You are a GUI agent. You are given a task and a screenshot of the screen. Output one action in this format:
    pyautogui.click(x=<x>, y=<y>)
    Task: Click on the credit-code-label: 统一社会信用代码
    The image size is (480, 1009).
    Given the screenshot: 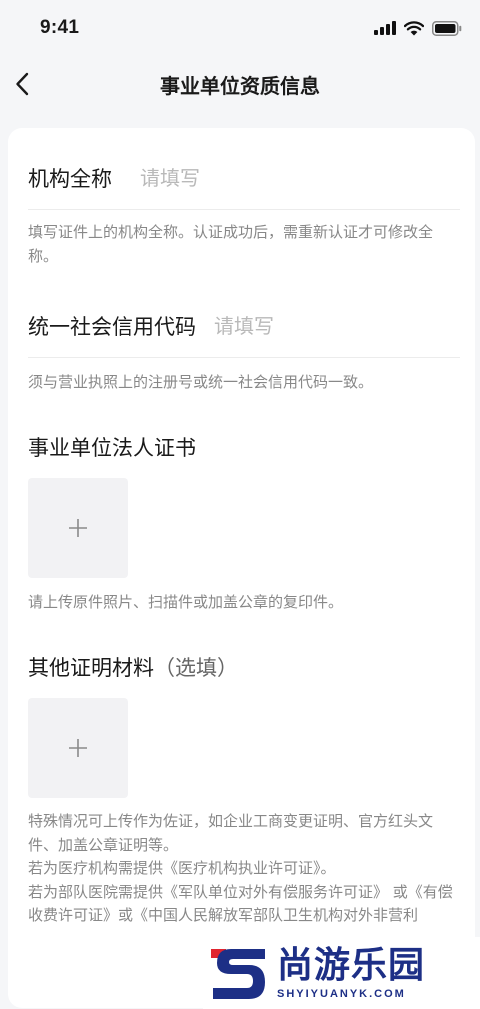 What is the action you would take?
    pyautogui.click(x=112, y=326)
    